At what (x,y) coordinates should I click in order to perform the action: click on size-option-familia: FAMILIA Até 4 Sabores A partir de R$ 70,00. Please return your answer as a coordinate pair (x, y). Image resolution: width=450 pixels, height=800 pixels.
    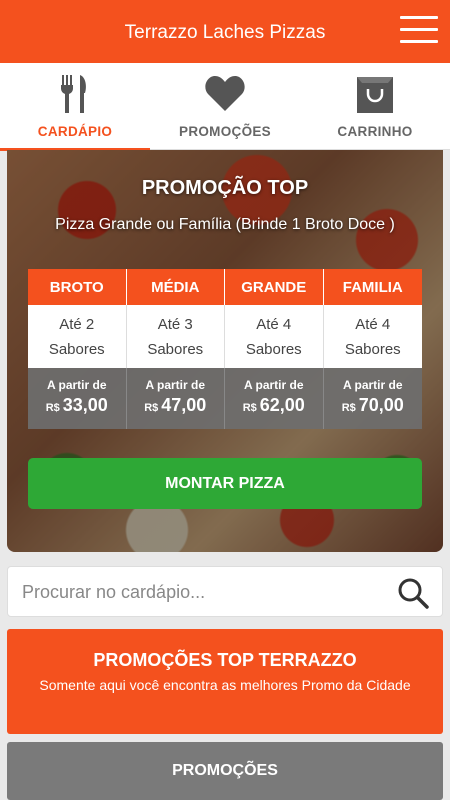
    Looking at the image, I should click on (372, 349).